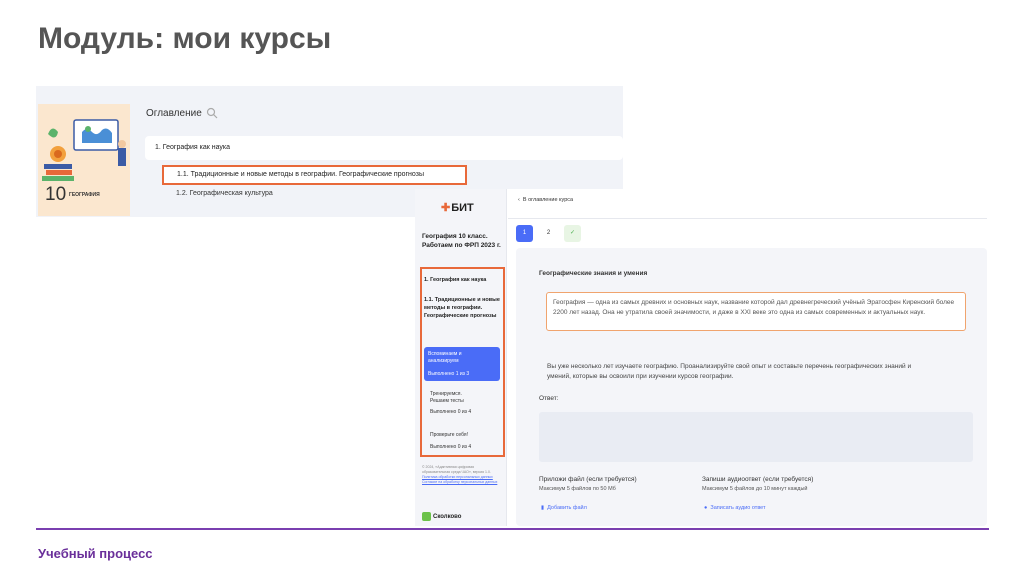 The width and height of the screenshot is (1024, 574). I want to click on logo-icon: ✚, so click(446, 208).